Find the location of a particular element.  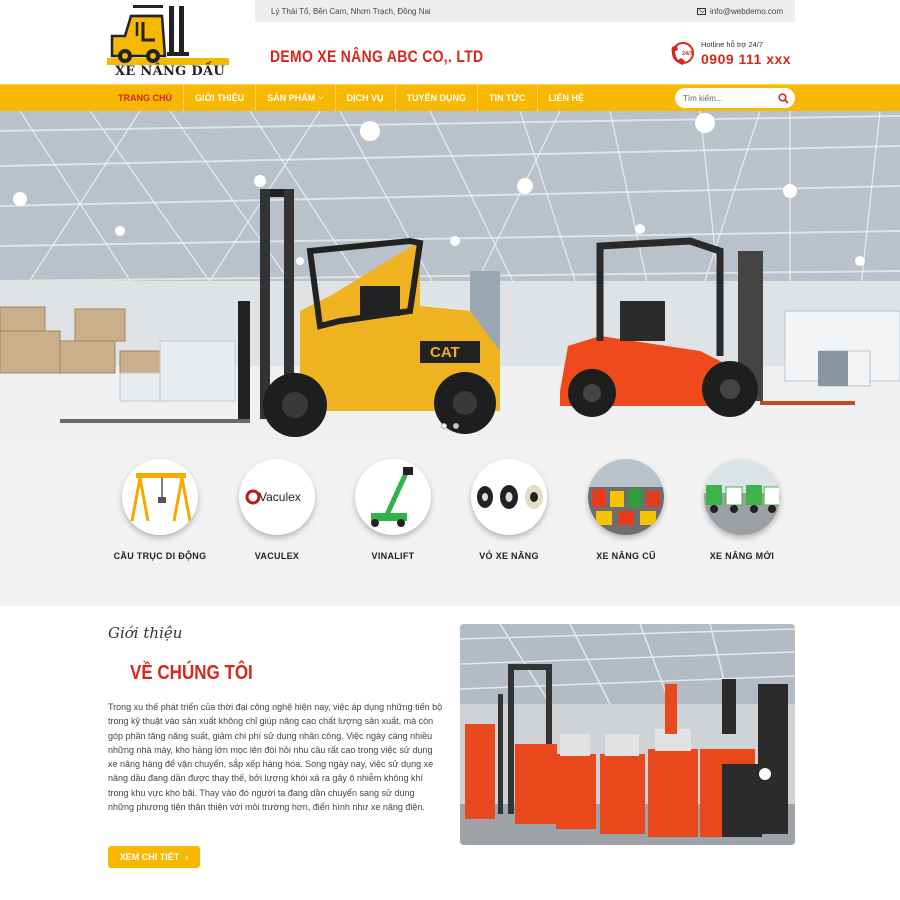

nav-services: Dịch vụ is located at coordinates (366, 98).